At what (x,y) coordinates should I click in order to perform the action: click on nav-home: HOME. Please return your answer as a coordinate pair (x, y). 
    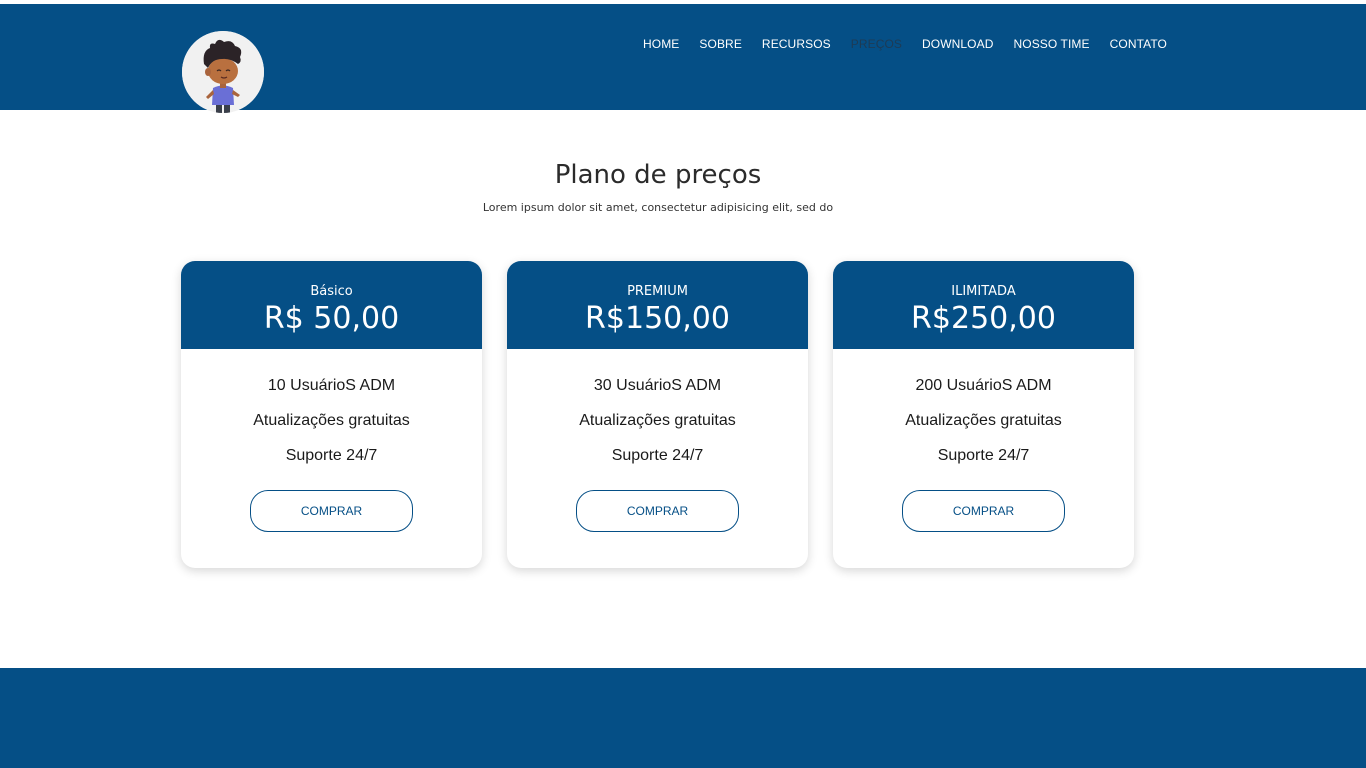
    Looking at the image, I should click on (661, 44).